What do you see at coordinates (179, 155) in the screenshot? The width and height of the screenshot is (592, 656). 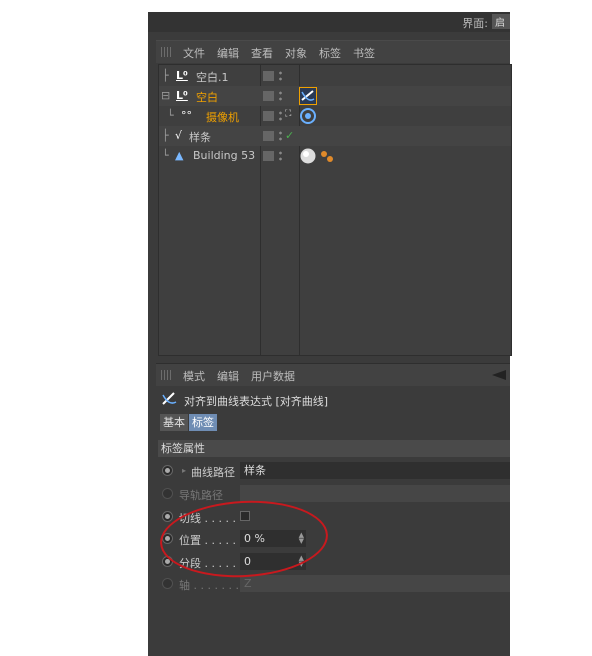 I see `polygon-object-icon: ▲` at bounding box center [179, 155].